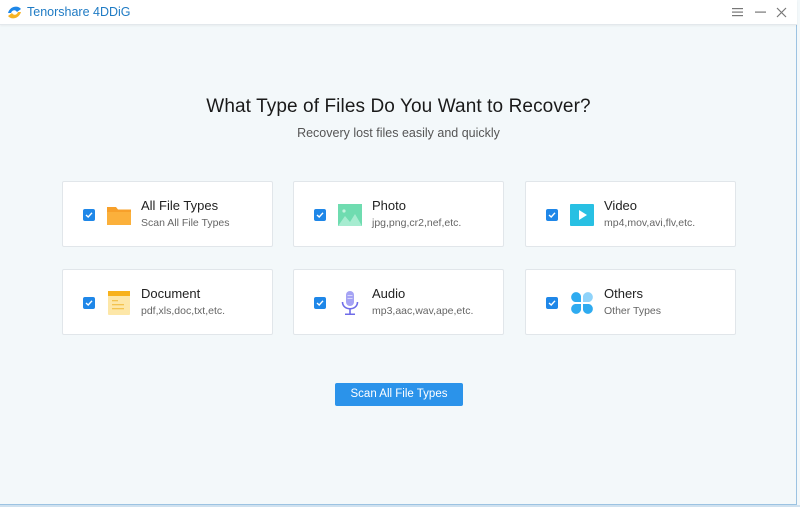  Describe the element at coordinates (180, 205) in the screenshot. I see `card-title: All File Types` at that location.